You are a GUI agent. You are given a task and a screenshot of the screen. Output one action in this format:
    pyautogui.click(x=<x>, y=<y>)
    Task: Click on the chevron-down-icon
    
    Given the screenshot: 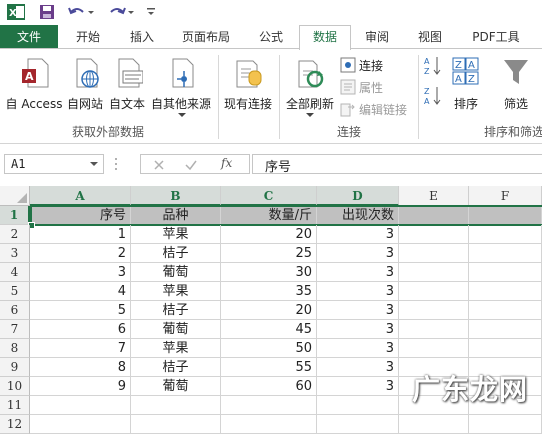 What is the action you would take?
    pyautogui.click(x=94, y=164)
    